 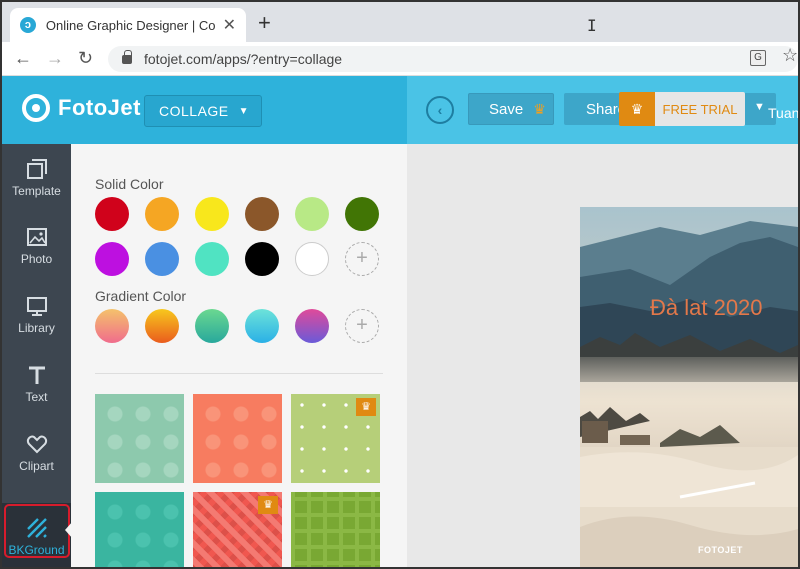 I want to click on gradient-color-heading: Gradient Color, so click(x=141, y=296).